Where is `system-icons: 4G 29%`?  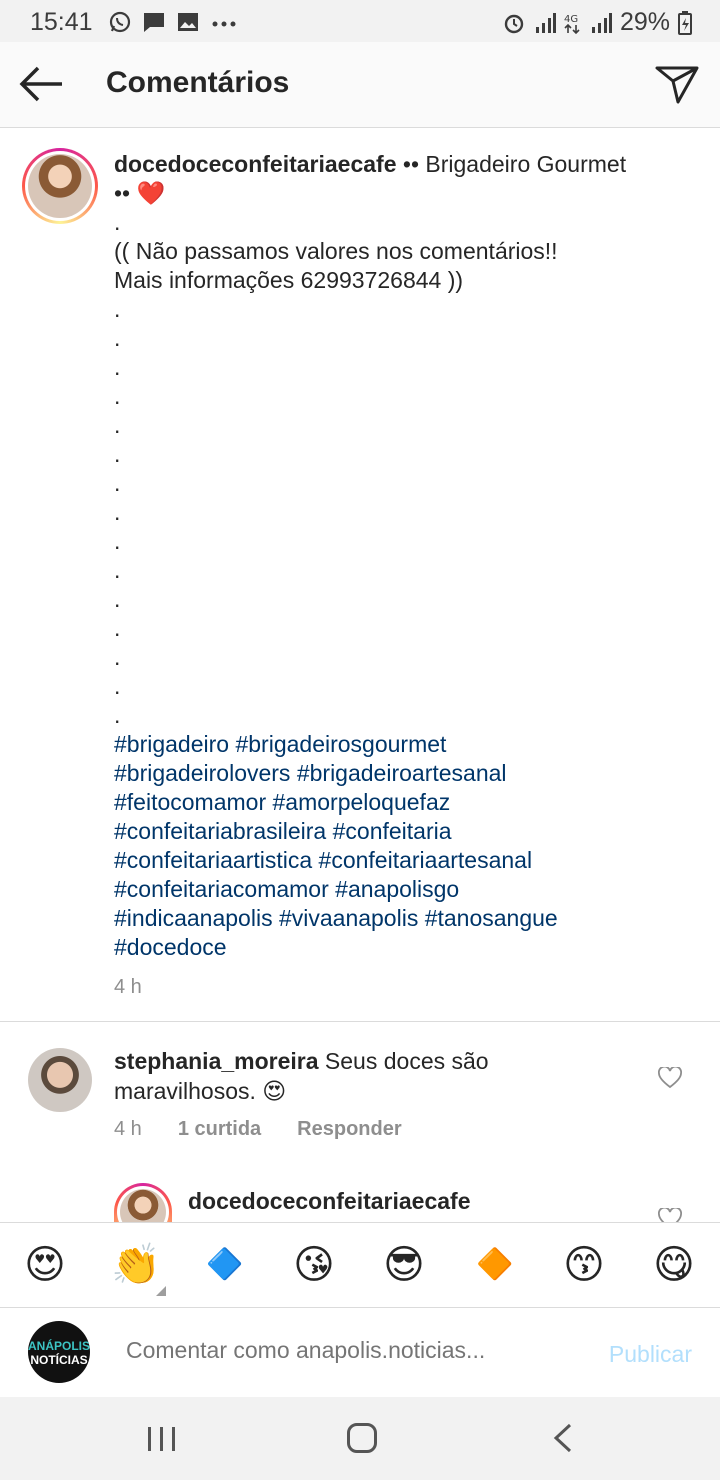 system-icons: 4G 29% is located at coordinates (597, 22).